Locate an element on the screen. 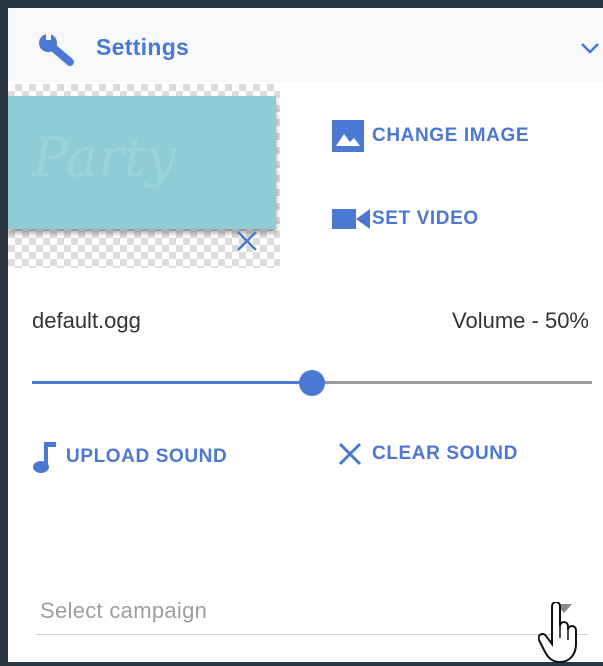  music-note-icon is located at coordinates (44, 457).